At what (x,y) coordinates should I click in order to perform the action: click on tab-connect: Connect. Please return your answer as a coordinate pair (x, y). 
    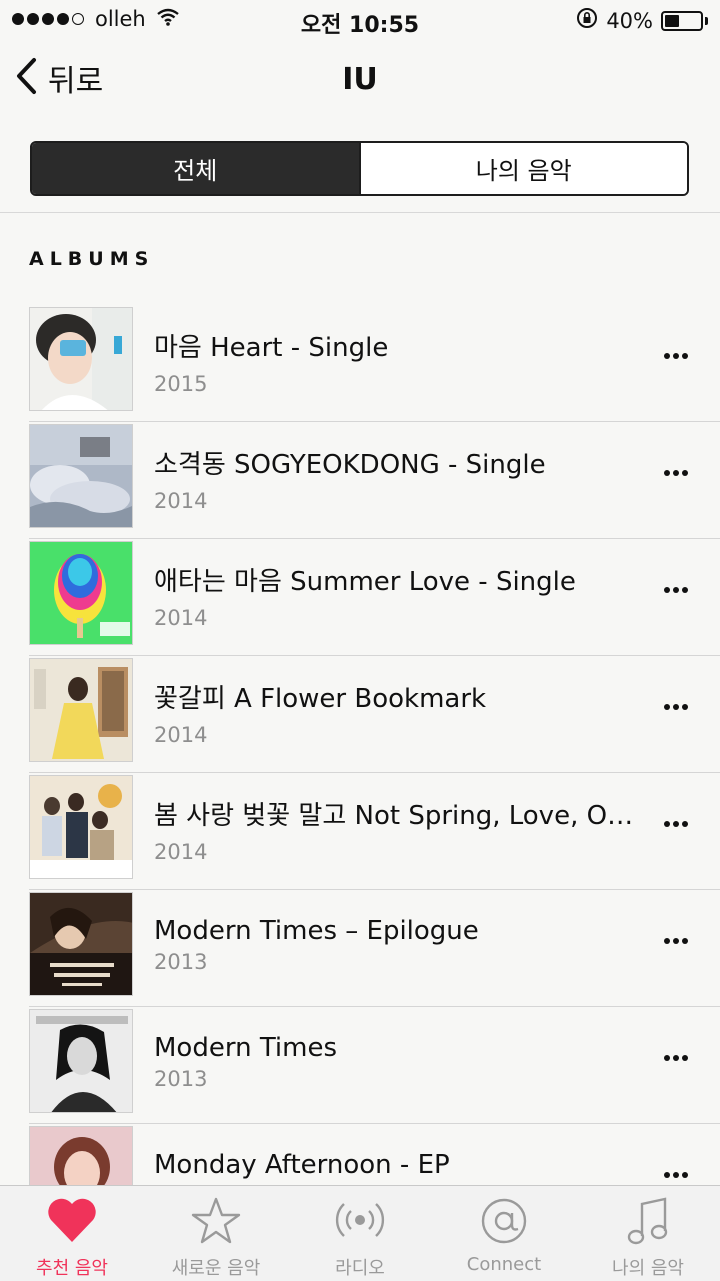
    Looking at the image, I should click on (504, 1233).